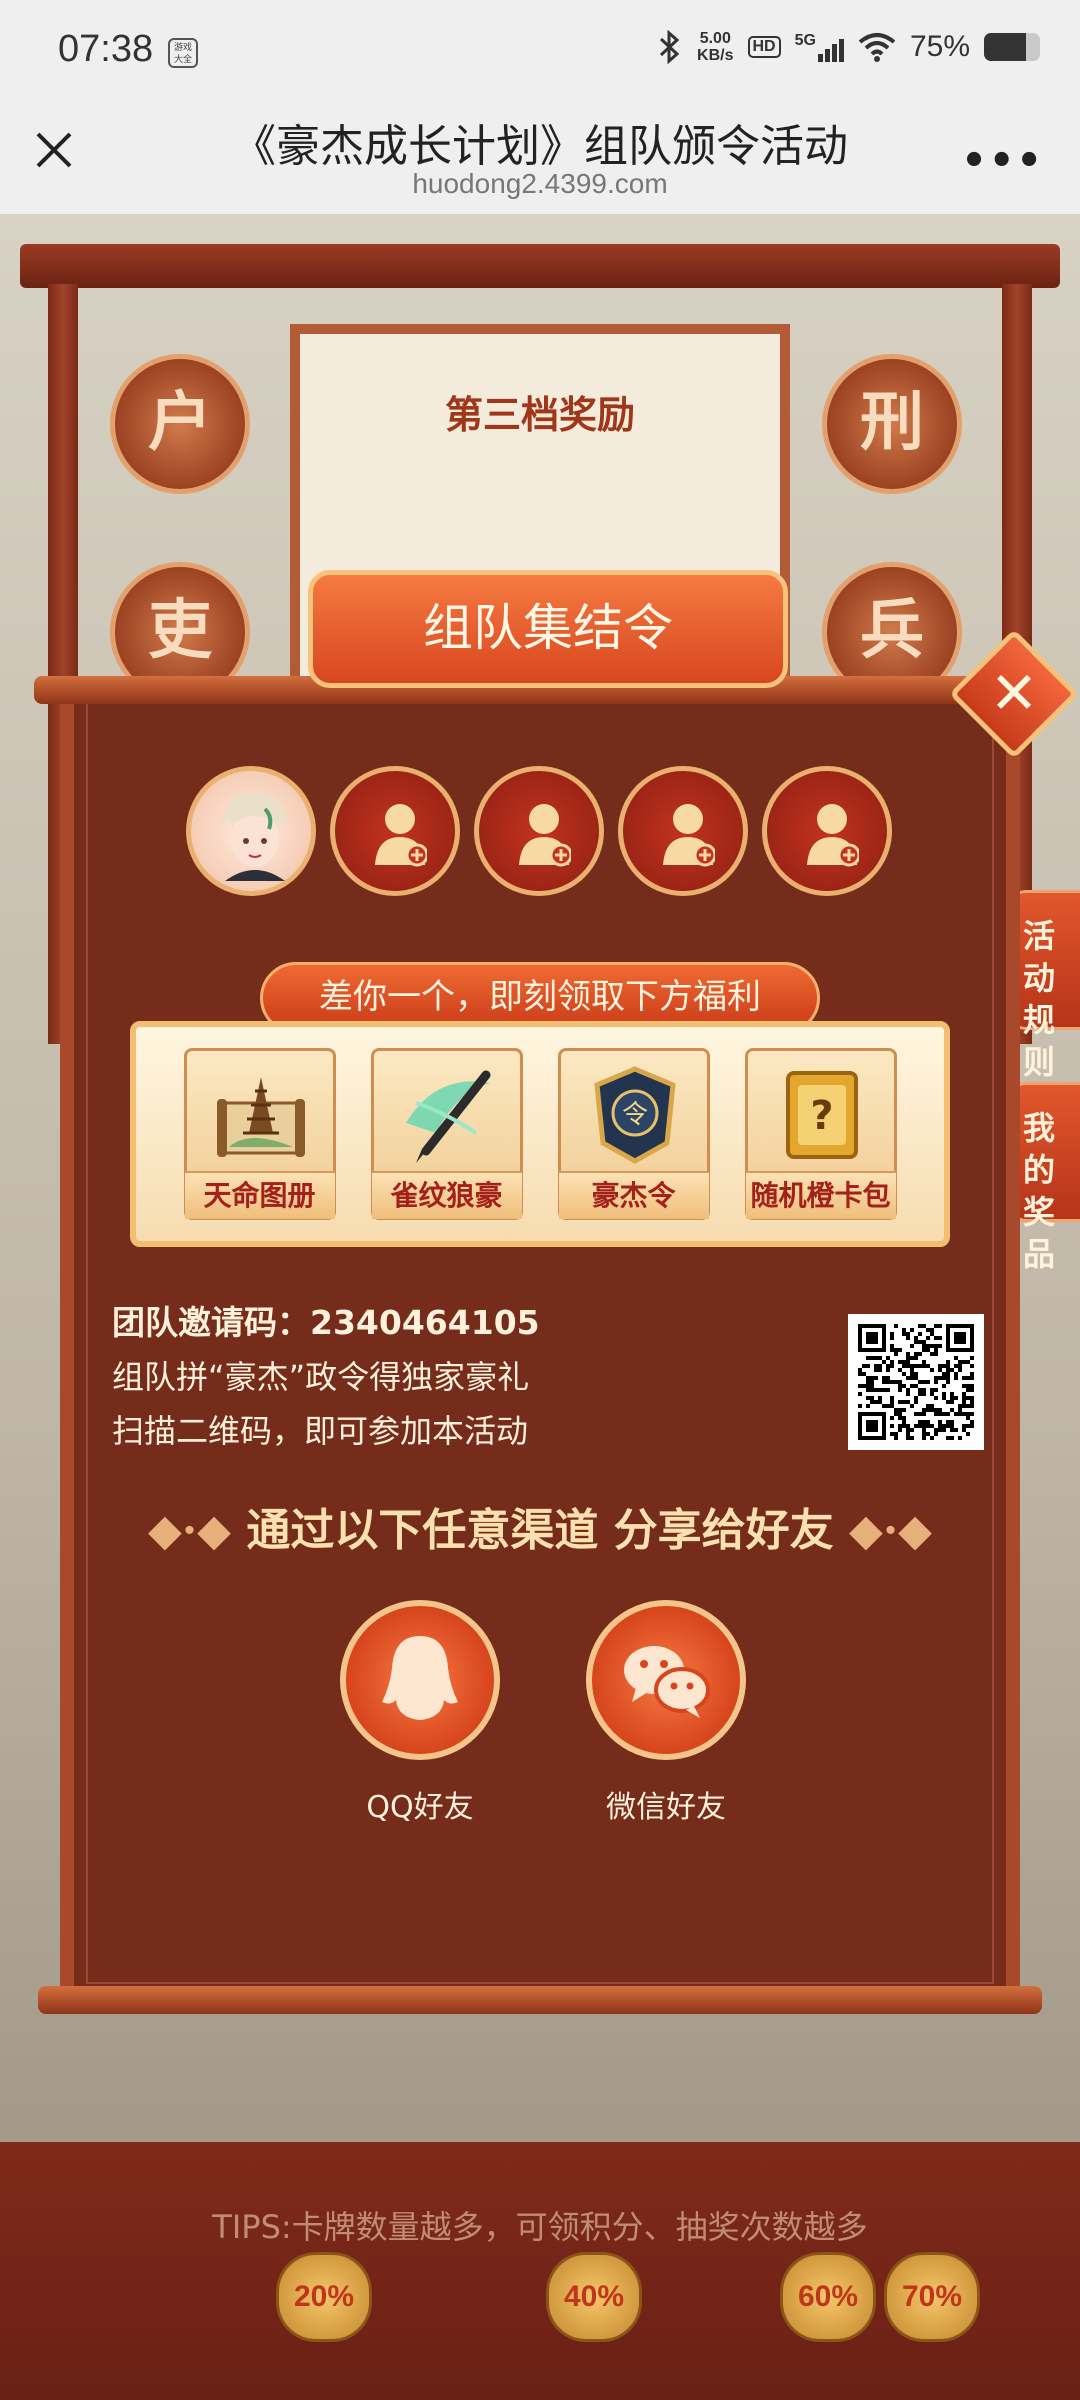  I want to click on reward-item: 令 豪杰令, so click(633, 1134).